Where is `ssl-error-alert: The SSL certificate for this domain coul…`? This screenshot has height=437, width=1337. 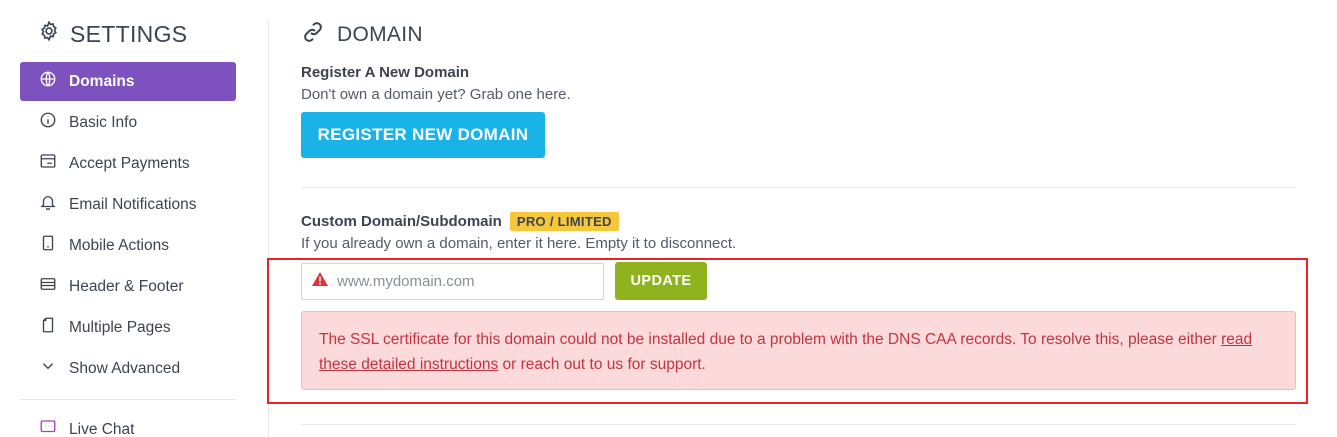
ssl-error-alert: The SSL certificate for this domain coul… is located at coordinates (798, 350).